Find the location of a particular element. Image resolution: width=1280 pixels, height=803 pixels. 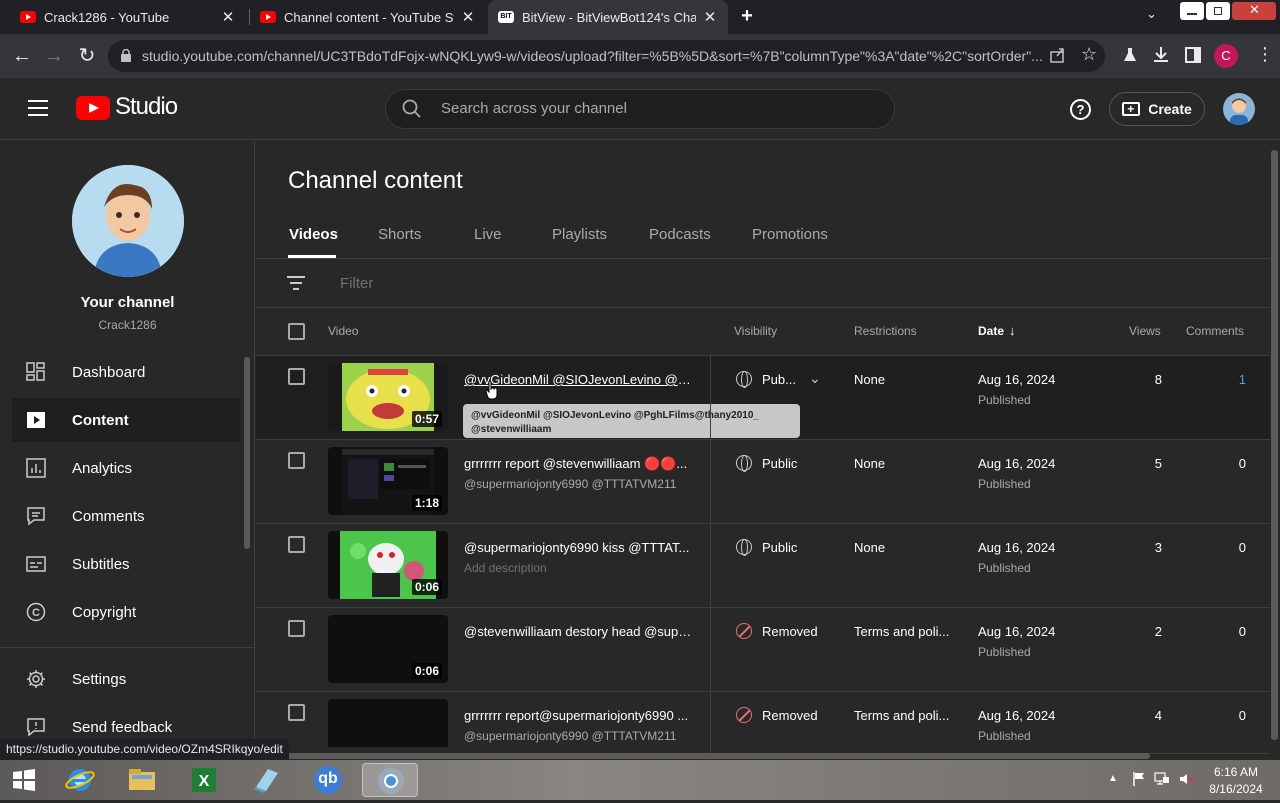

filter-icon is located at coordinates (296, 283).